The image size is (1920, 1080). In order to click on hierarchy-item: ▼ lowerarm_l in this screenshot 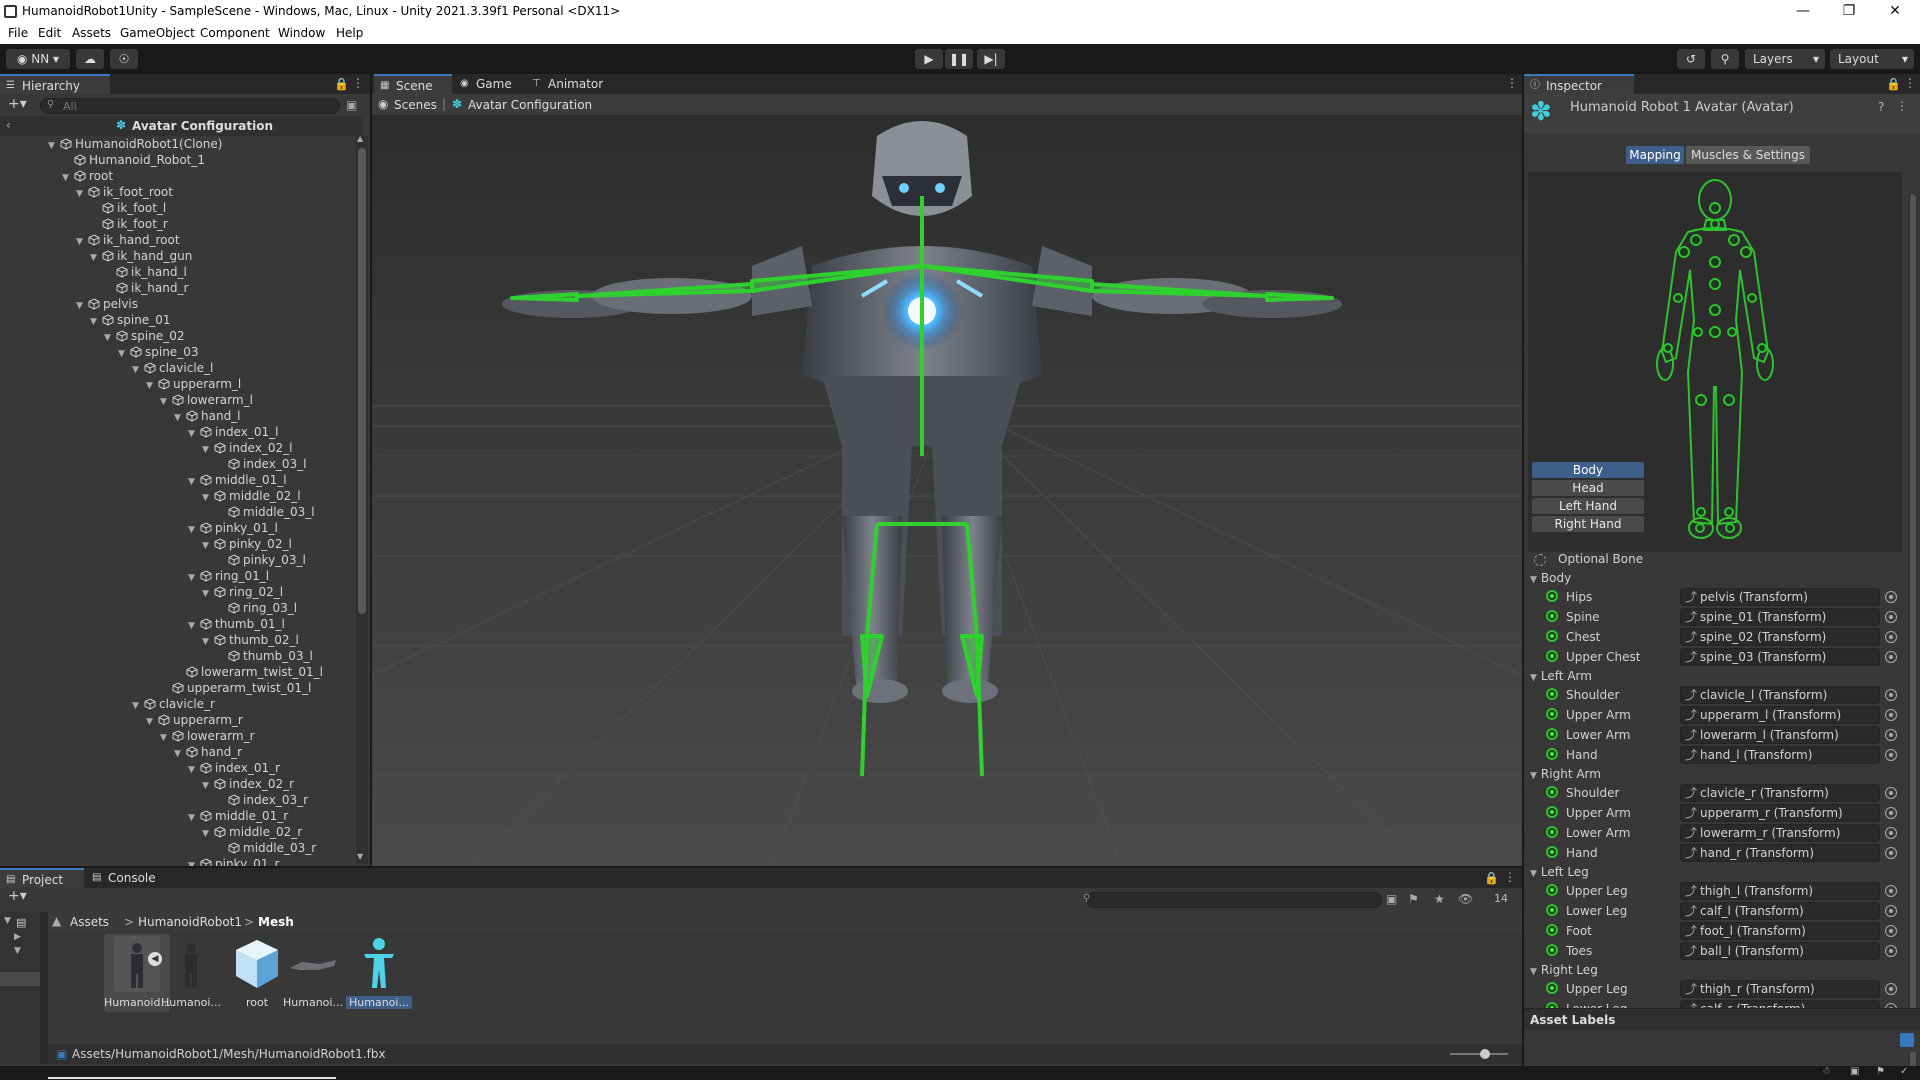, I will do `click(206, 400)`.